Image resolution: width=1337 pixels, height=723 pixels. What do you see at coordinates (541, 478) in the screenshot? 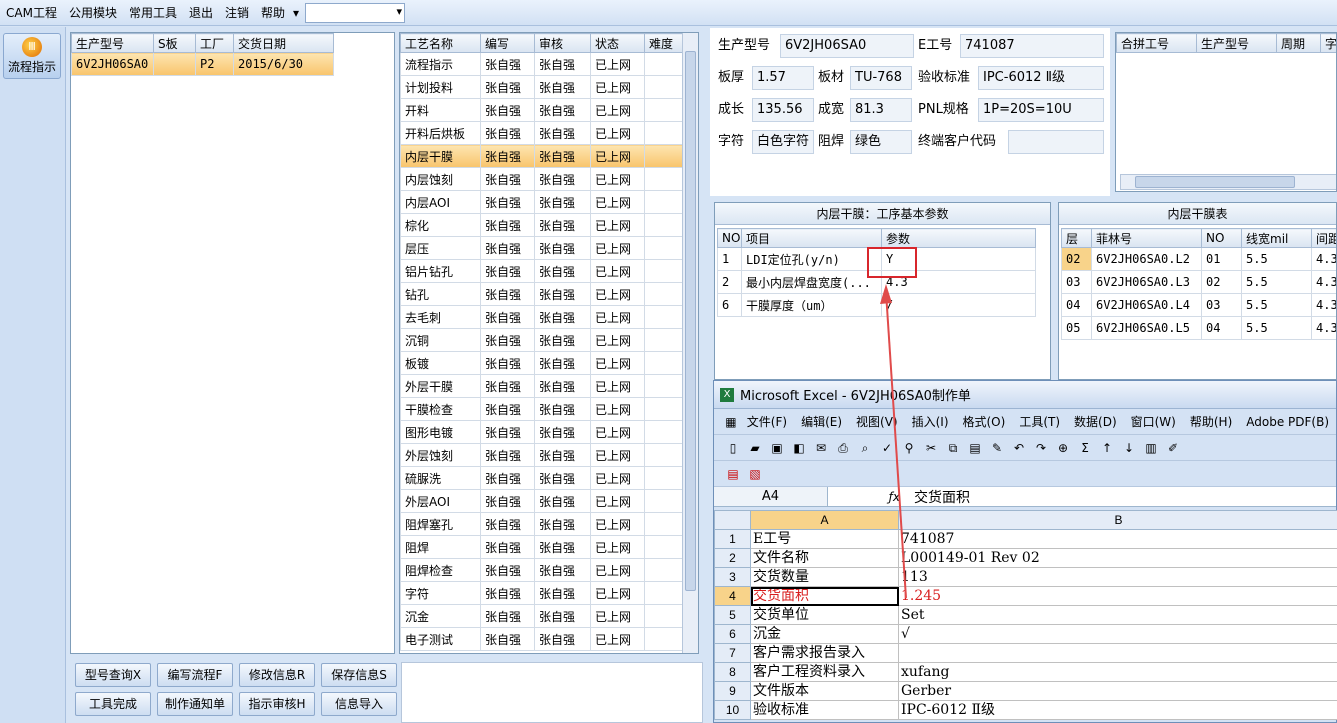
I see `process-row: 硫脲洗 张自强 张自强 已上网` at bounding box center [541, 478].